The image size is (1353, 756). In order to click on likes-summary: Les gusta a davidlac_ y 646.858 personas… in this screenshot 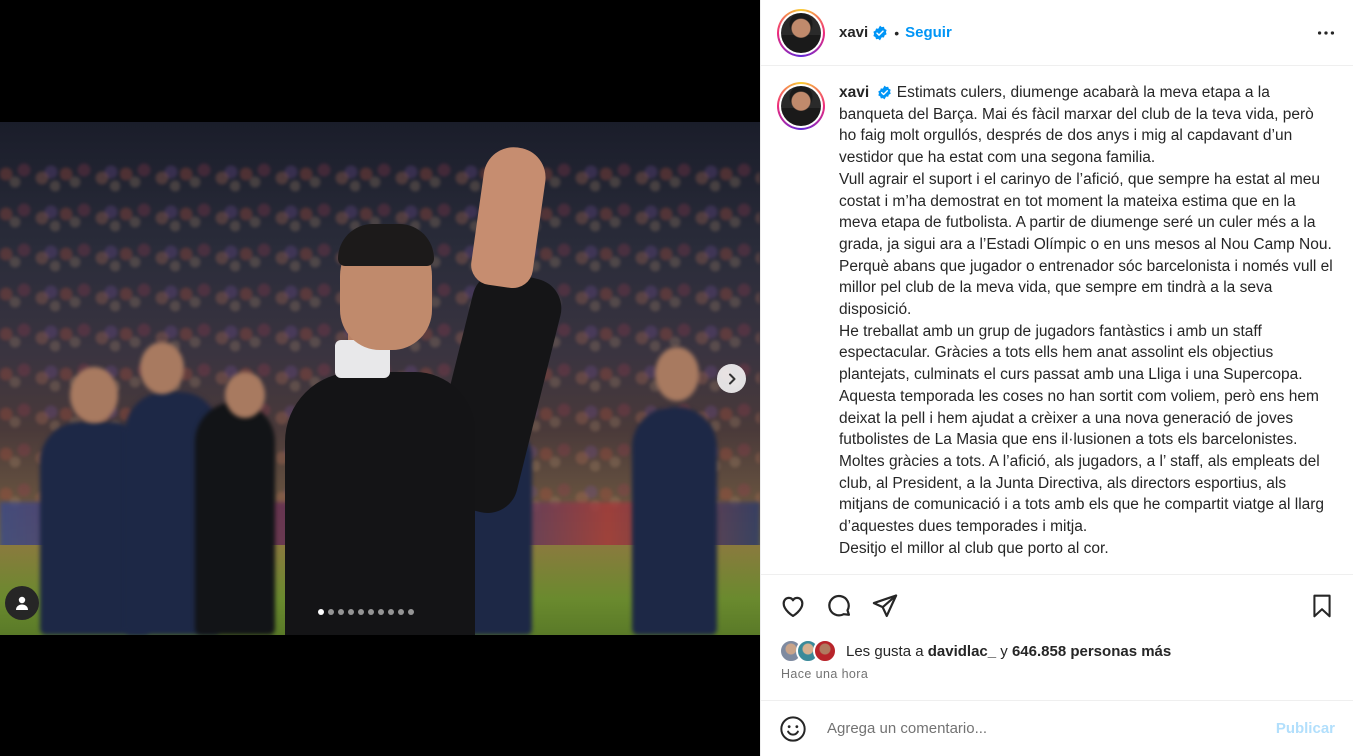, I will do `click(1057, 651)`.